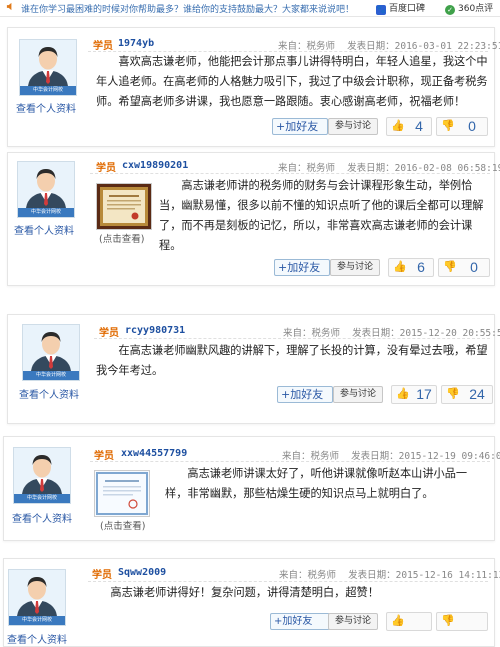  What do you see at coordinates (142, 572) in the screenshot?
I see `username: Sqww2009` at bounding box center [142, 572].